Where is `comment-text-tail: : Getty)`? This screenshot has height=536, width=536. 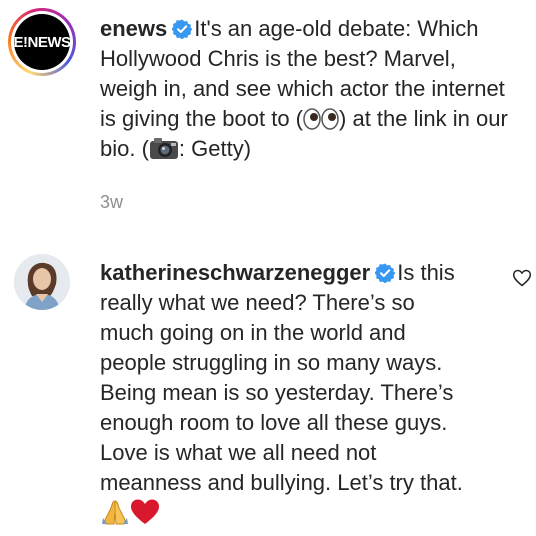
comment-text-tail: : Getty) is located at coordinates (215, 148).